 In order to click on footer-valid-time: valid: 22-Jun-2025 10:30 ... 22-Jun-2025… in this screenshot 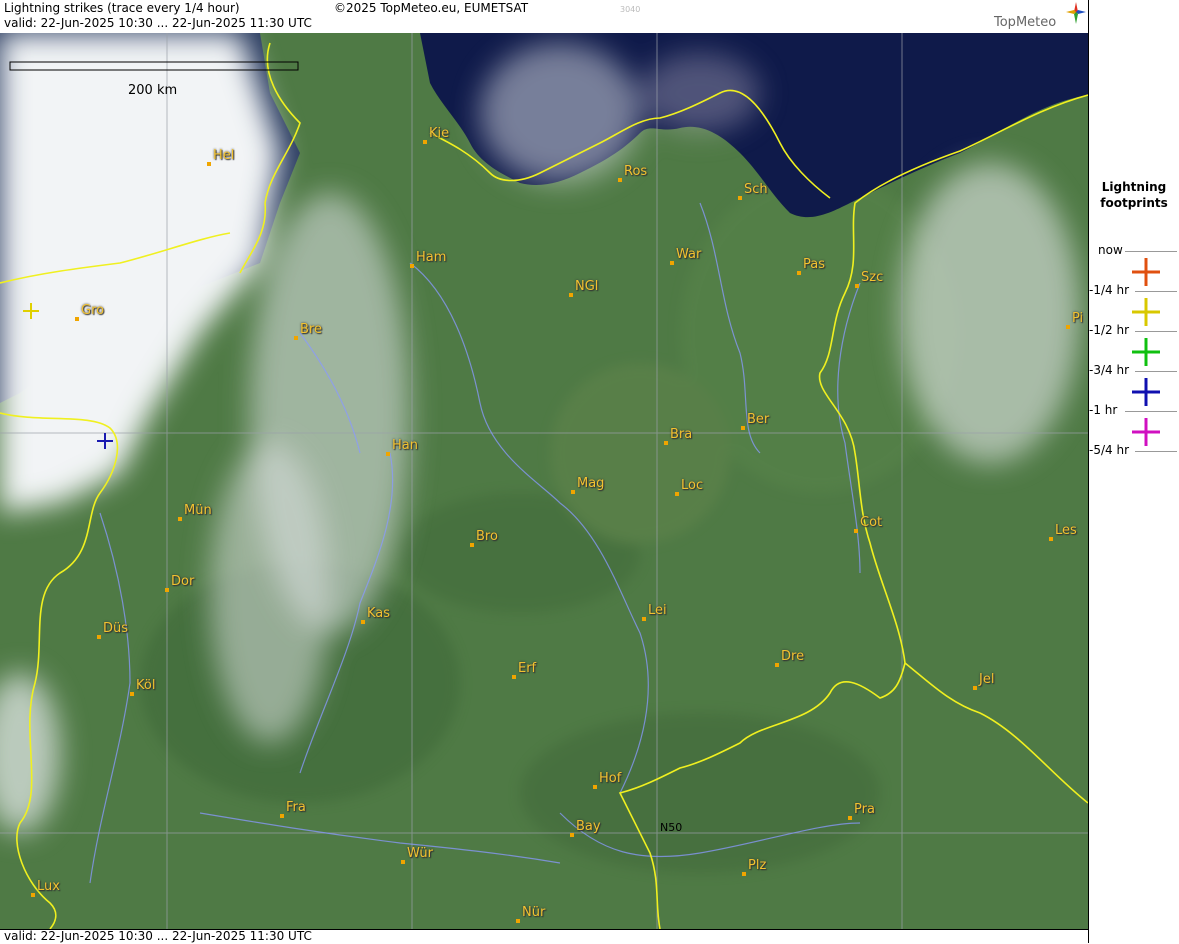, I will do `click(158, 936)`.